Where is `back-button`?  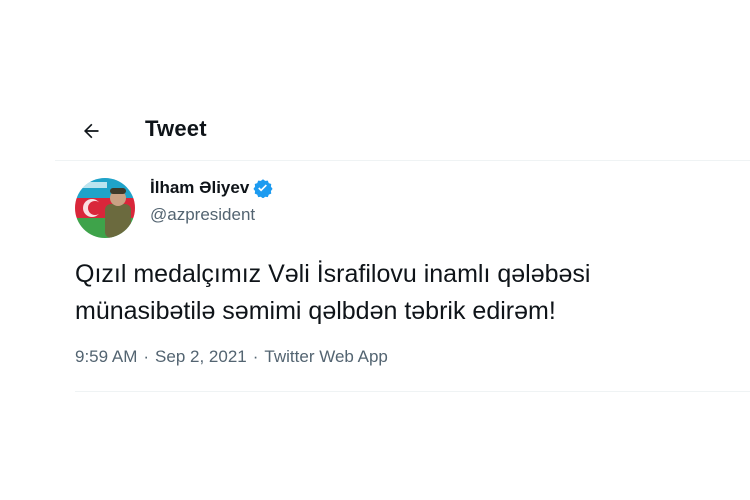
back-button is located at coordinates (91, 131).